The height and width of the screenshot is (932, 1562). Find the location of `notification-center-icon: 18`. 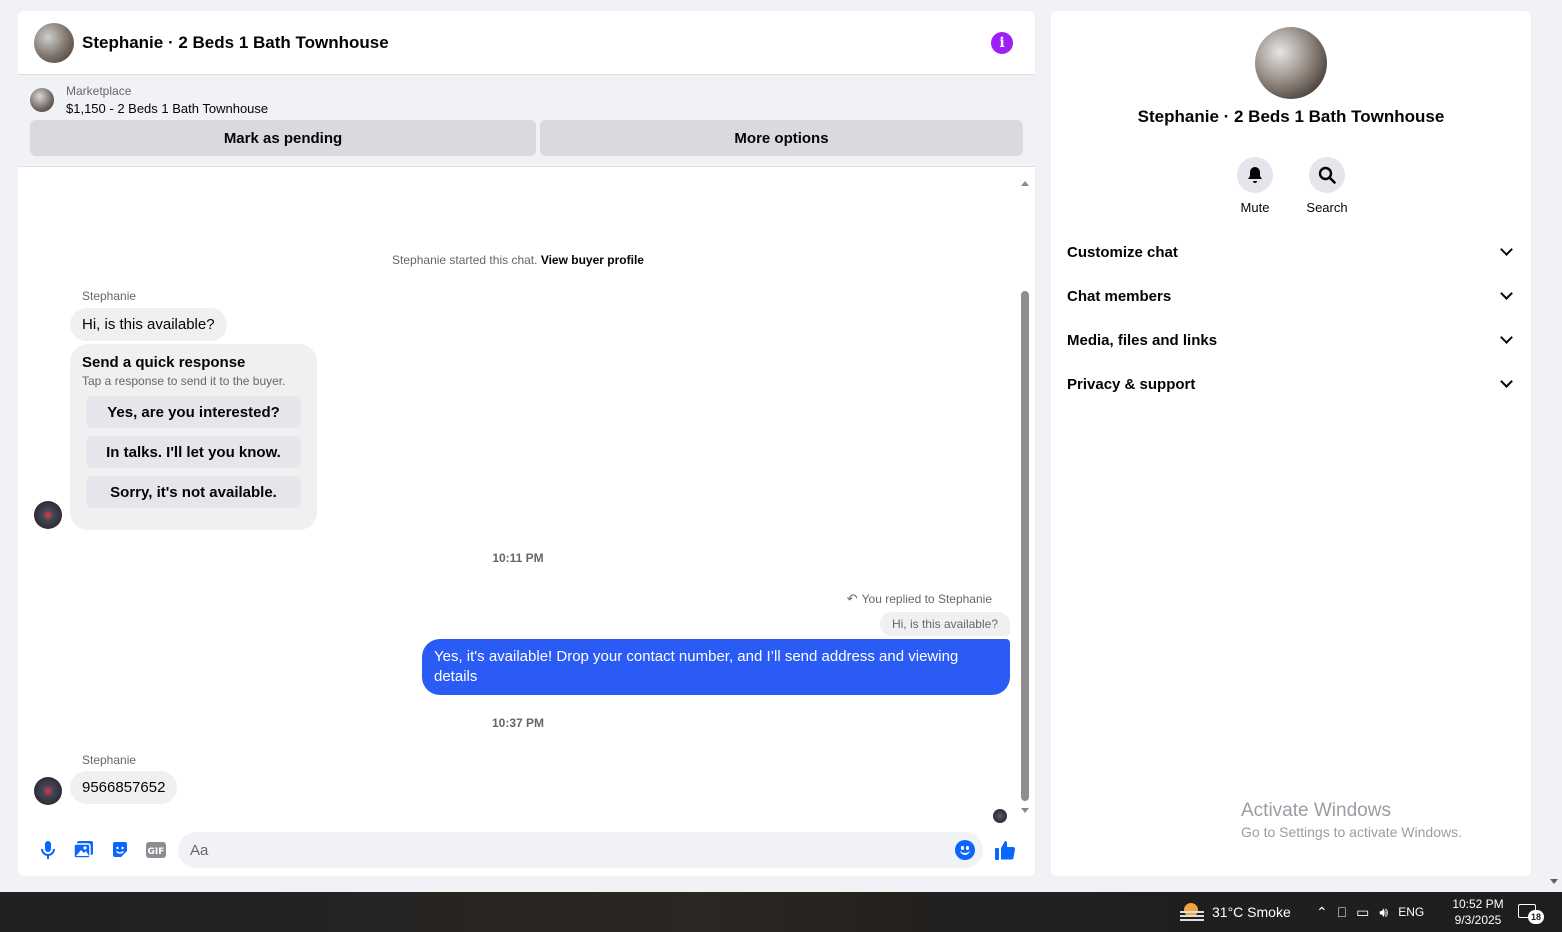

notification-center-icon: 18 is located at coordinates (1531, 913).